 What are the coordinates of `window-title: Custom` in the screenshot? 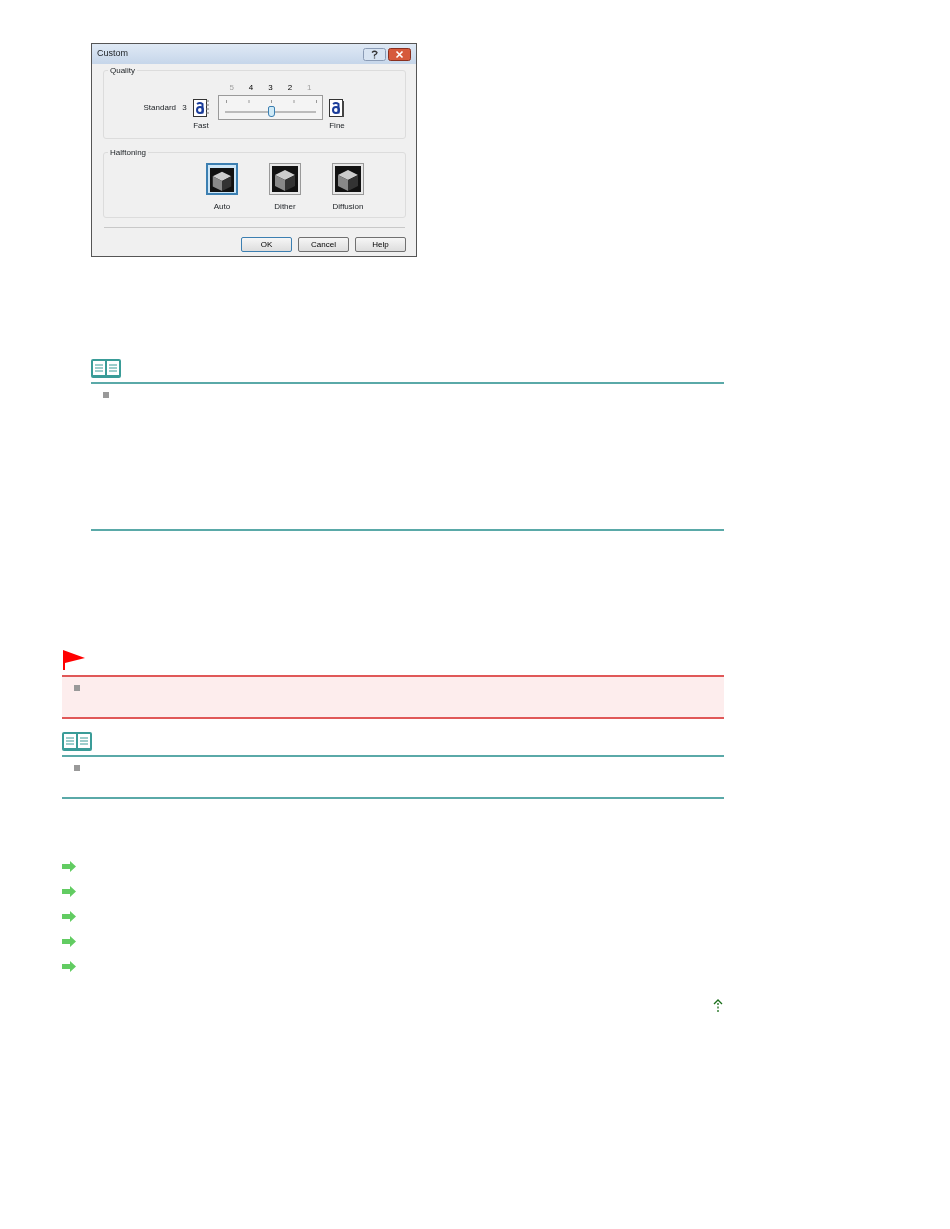 It's located at (112, 54).